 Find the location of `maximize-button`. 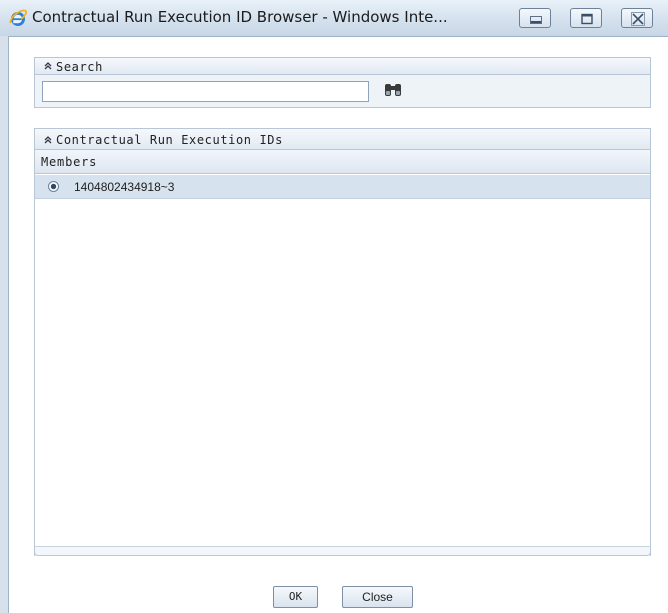

maximize-button is located at coordinates (586, 18).